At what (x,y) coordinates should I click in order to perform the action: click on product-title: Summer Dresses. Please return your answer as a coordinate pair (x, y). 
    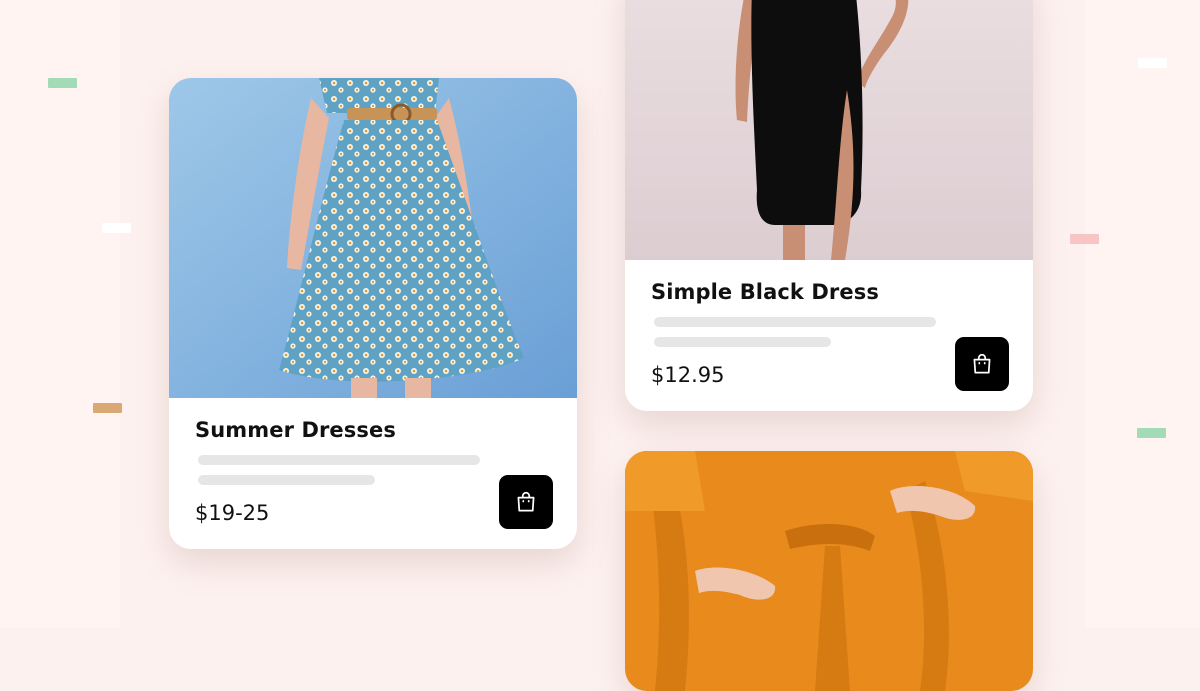
    Looking at the image, I should click on (295, 430).